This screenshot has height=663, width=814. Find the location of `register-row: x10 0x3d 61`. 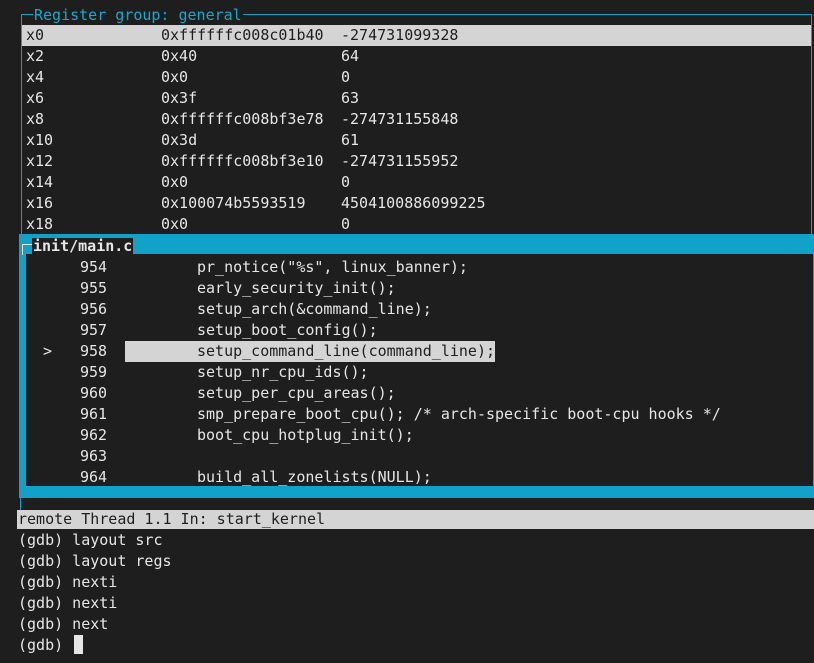

register-row: x10 0x3d 61 is located at coordinates (416, 140).